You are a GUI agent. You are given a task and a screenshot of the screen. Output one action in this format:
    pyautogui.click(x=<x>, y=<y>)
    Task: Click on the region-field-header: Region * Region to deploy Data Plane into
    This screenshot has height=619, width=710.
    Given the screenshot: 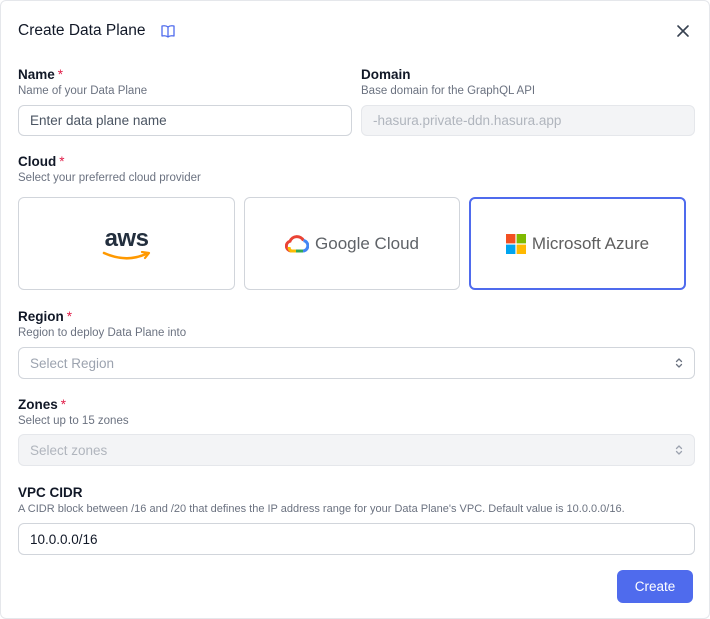 What is the action you would take?
    pyautogui.click(x=102, y=324)
    